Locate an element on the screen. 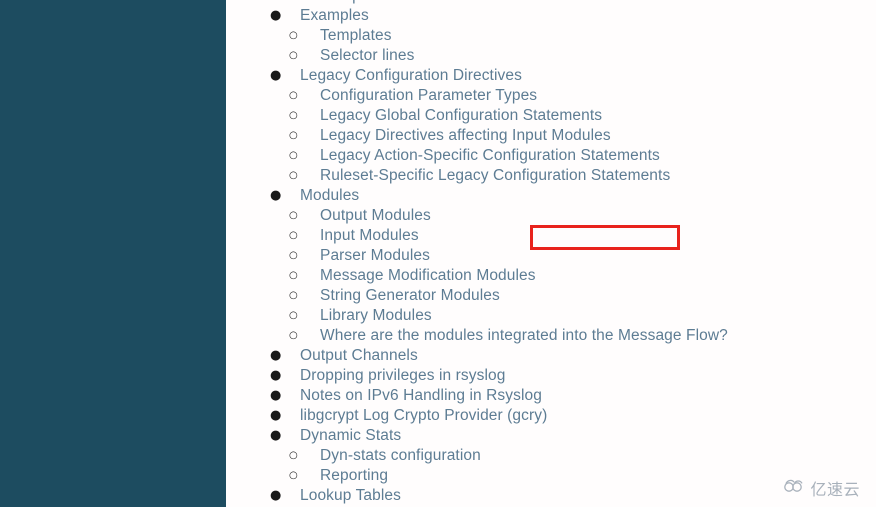 The image size is (876, 507). toc-item-link: Modules is located at coordinates (329, 196).